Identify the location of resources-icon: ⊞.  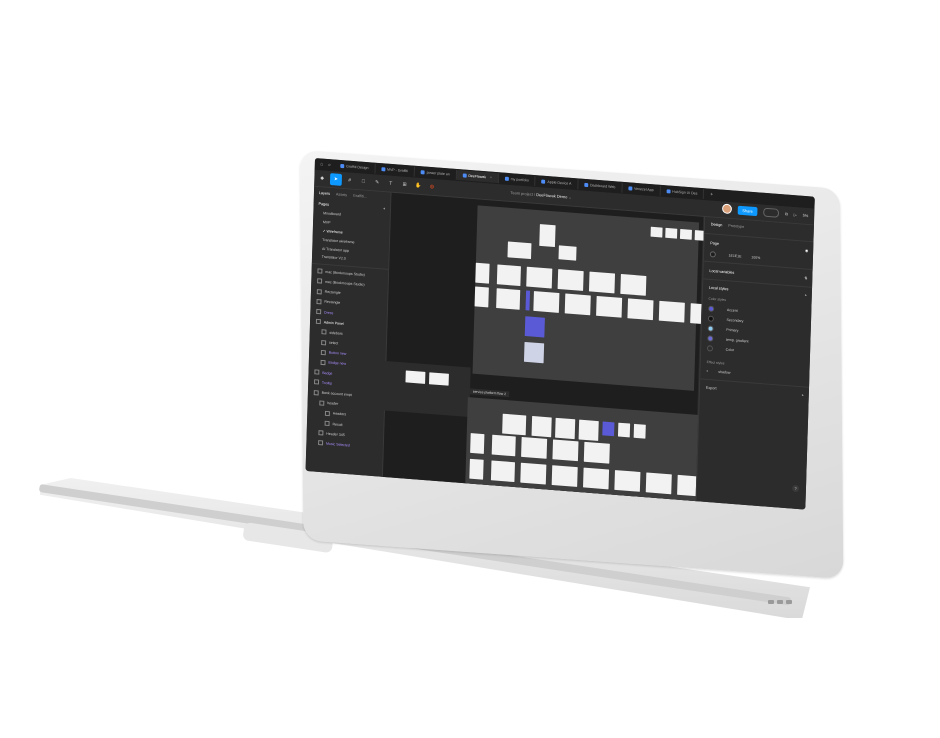
(405, 184).